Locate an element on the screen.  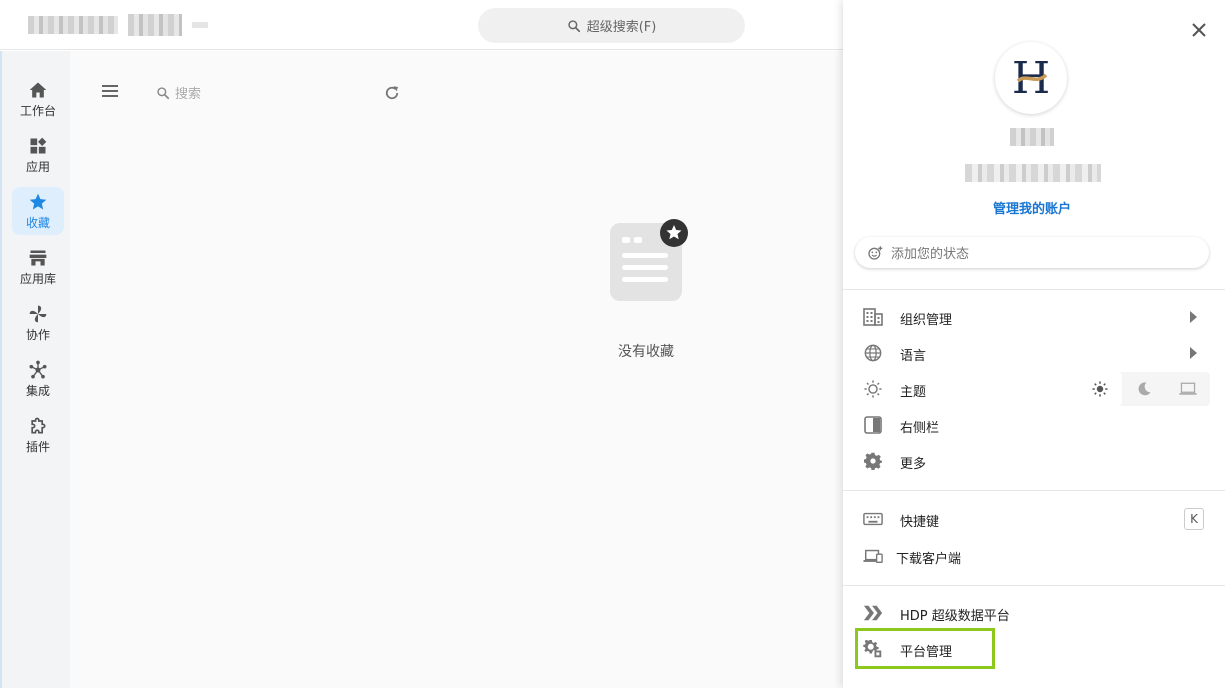
super-search-label: 超级搜索(F) is located at coordinates (621, 27).